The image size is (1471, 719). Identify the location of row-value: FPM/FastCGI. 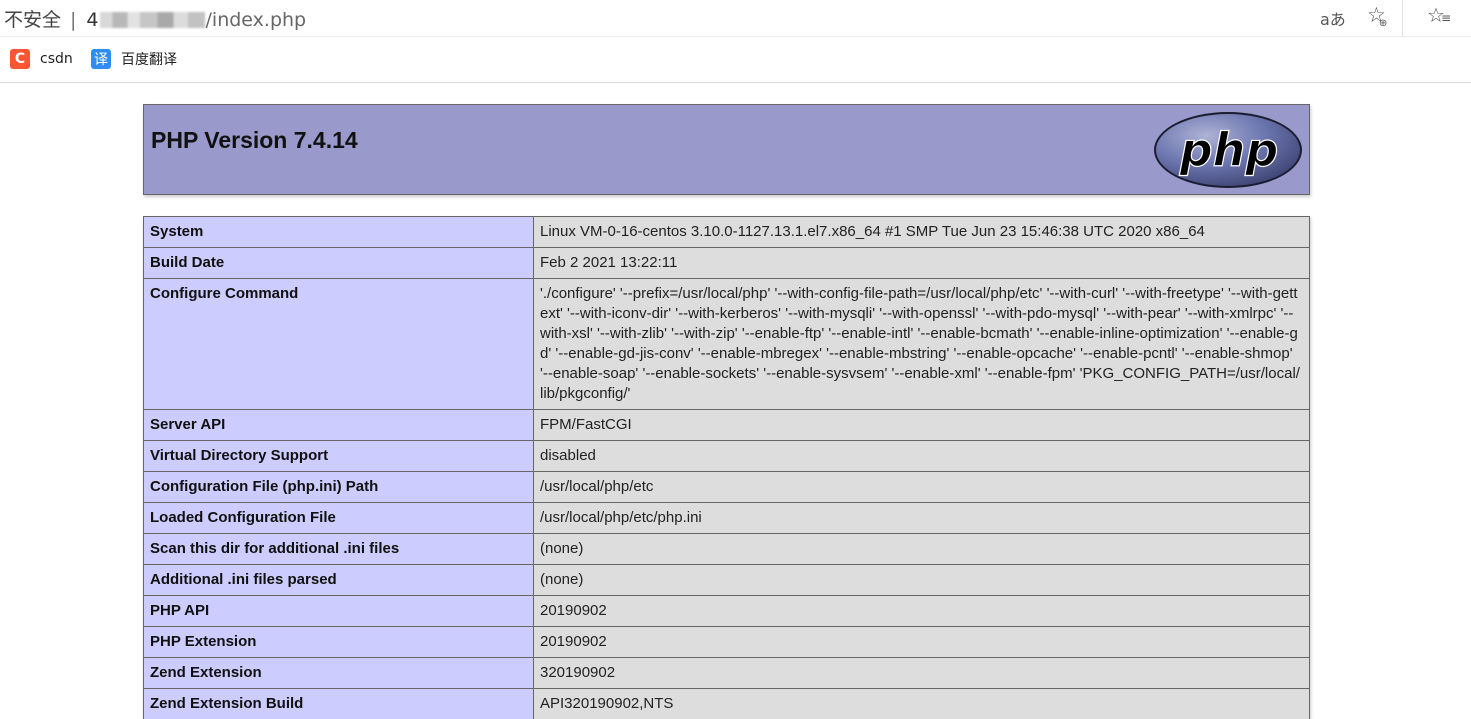
(922, 425).